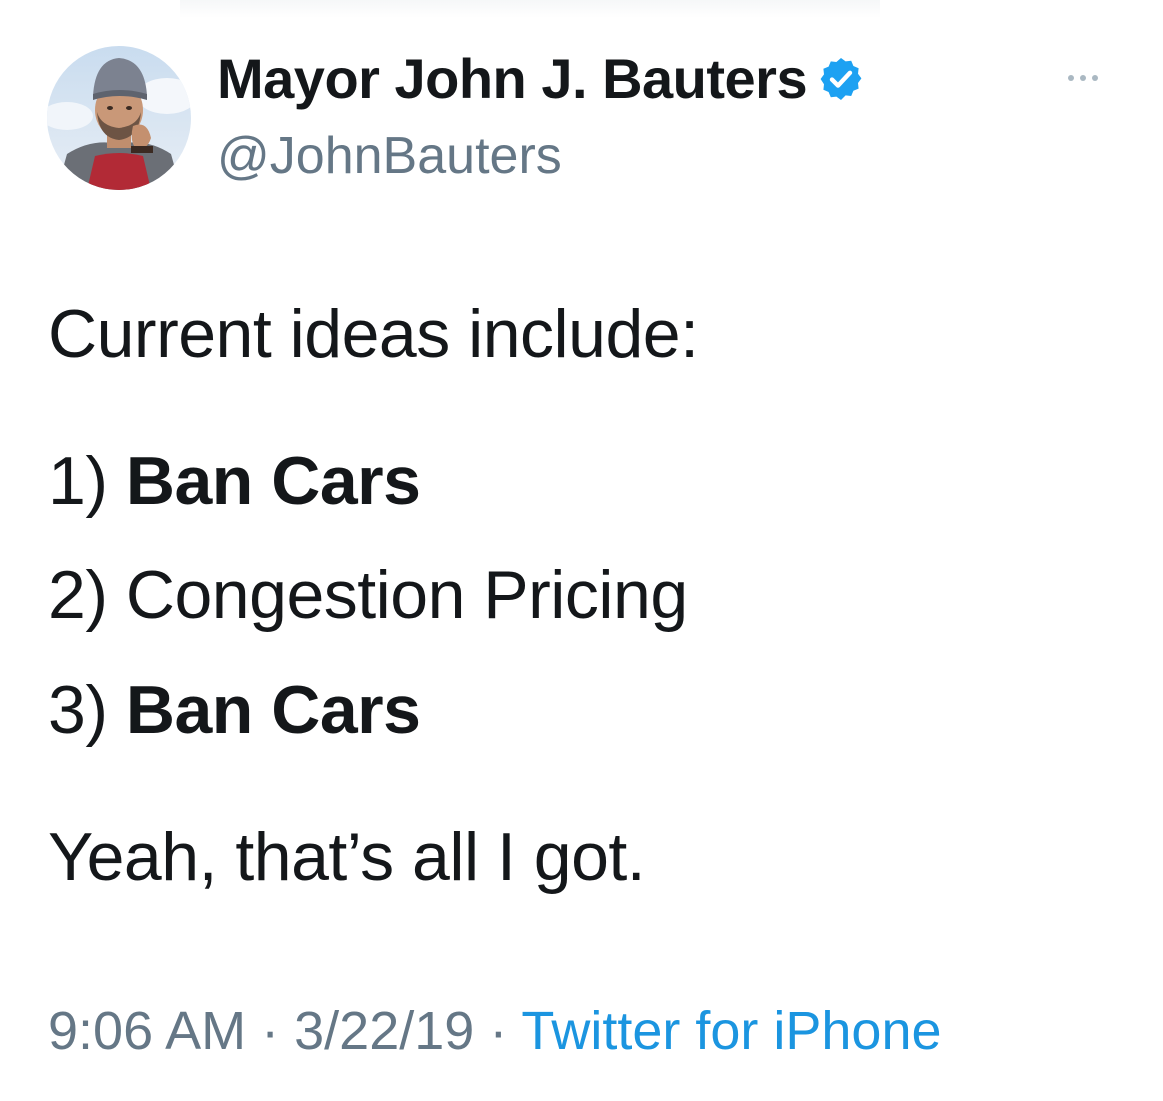 This screenshot has width=1163, height=1101. Describe the element at coordinates (347, 857) in the screenshot. I see `tweet-outro-text: Yeah, that’s all I got.` at that location.